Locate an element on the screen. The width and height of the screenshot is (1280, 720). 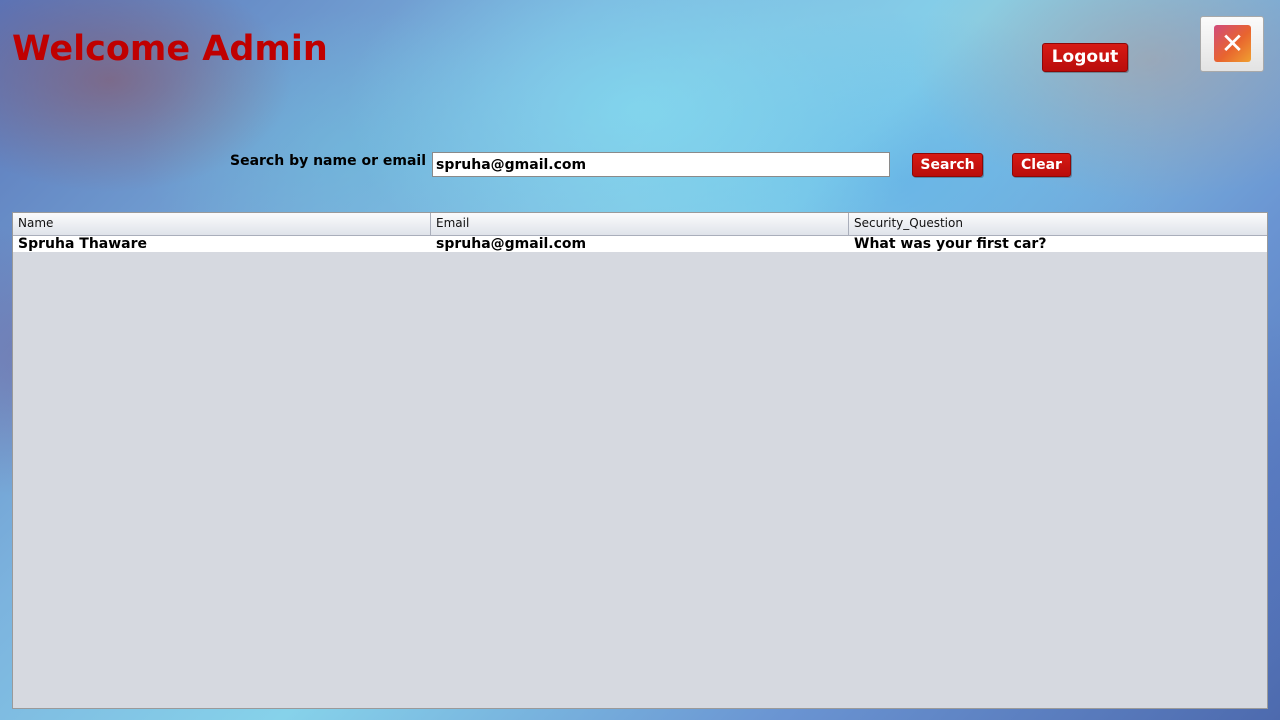
search-button: Search is located at coordinates (947, 165).